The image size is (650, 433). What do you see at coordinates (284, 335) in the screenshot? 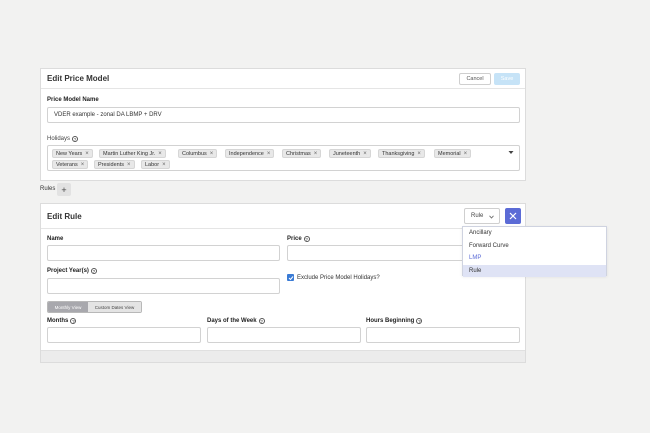
I see `days-of-week-input` at bounding box center [284, 335].